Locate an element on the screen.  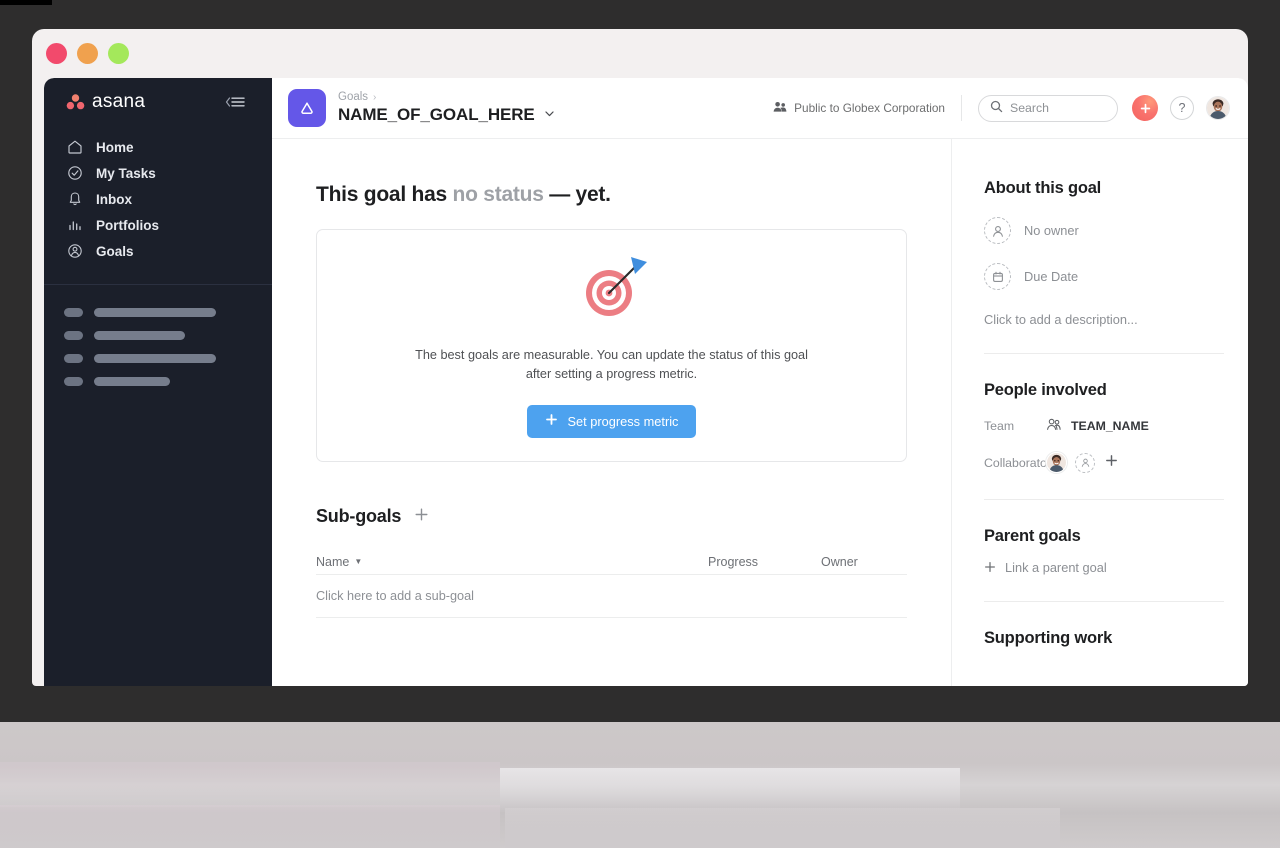
due-date-field: Due Date is located at coordinates (1104, 276).